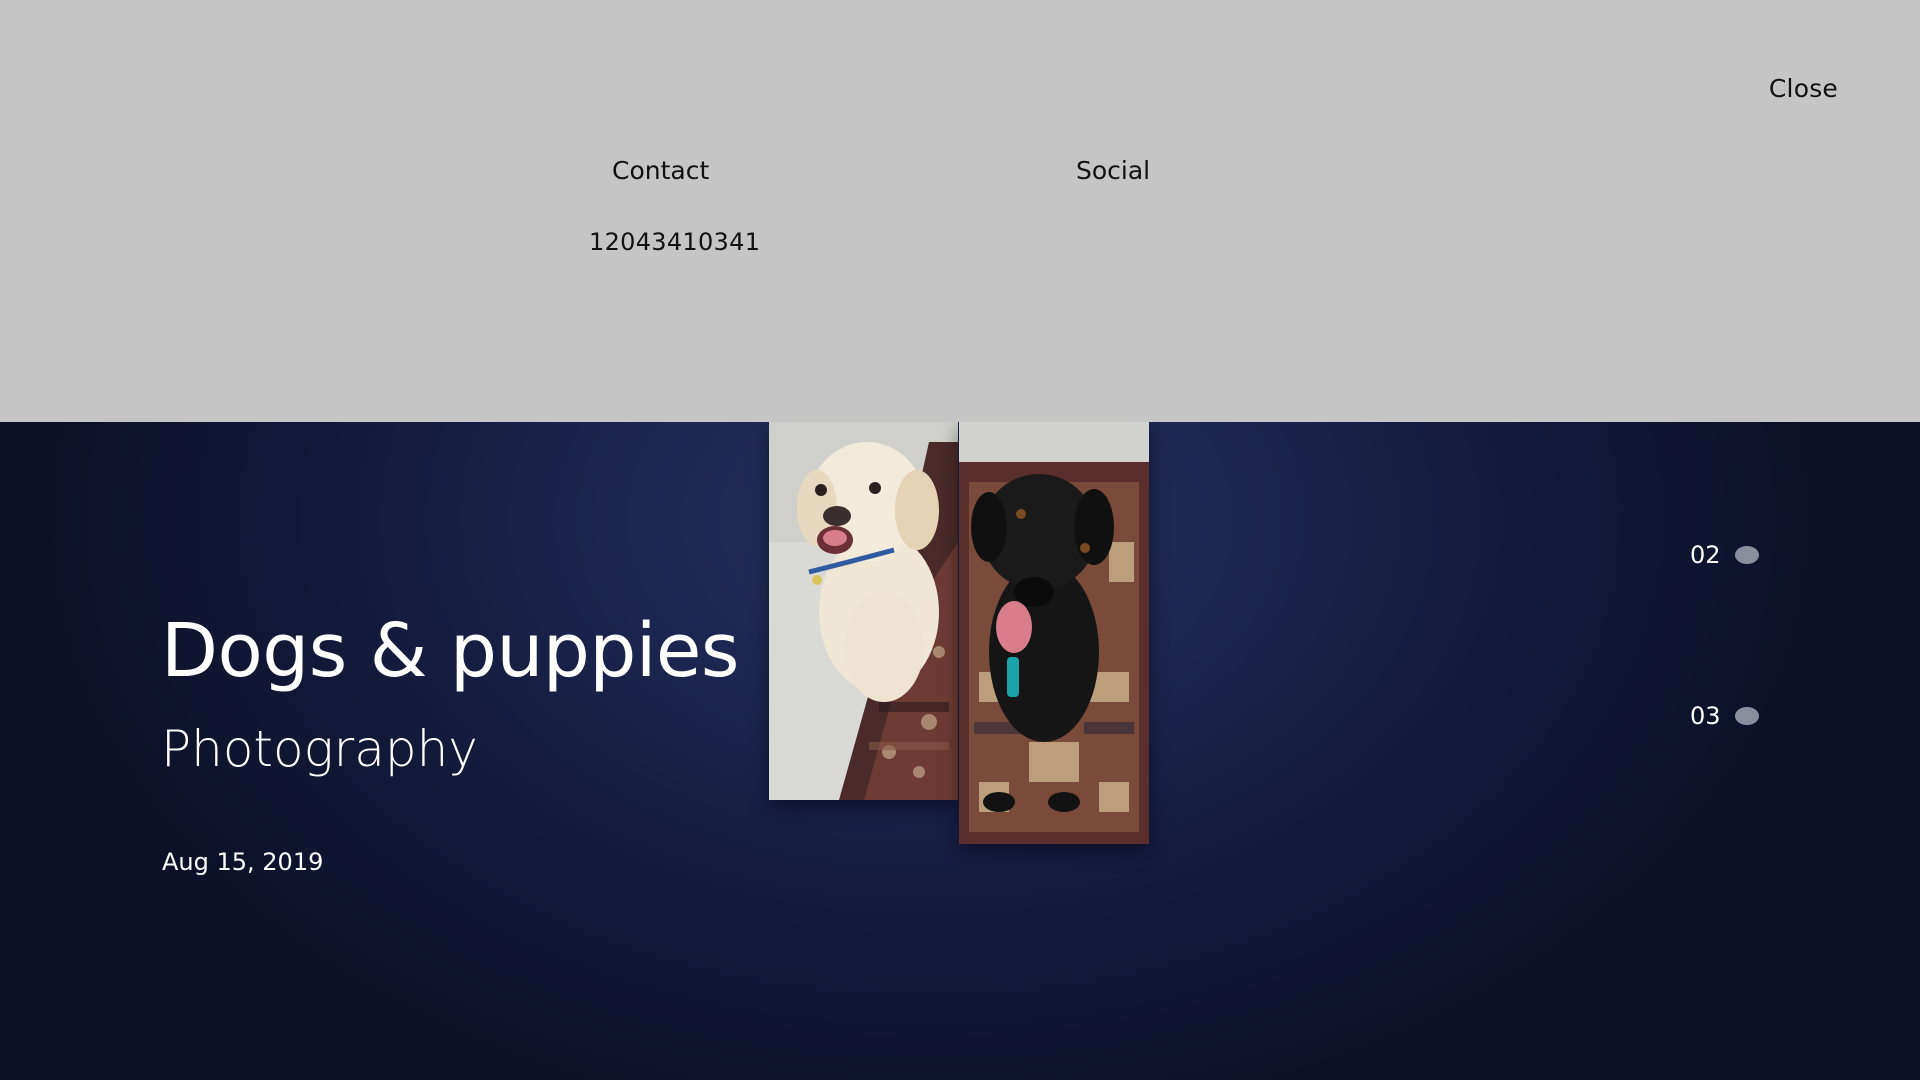  I want to click on cream-doodle-dog-photo, so click(863, 611).